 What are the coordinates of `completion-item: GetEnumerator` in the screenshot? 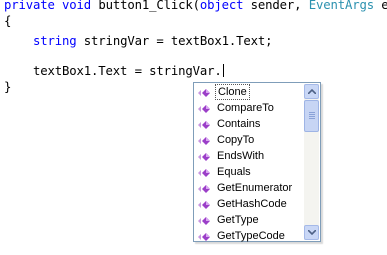 It's located at (250, 188).